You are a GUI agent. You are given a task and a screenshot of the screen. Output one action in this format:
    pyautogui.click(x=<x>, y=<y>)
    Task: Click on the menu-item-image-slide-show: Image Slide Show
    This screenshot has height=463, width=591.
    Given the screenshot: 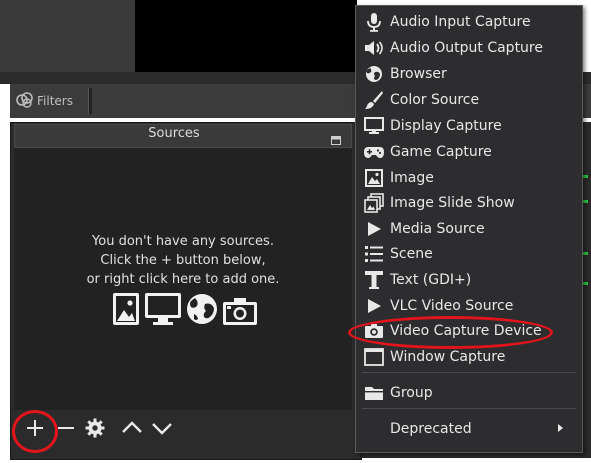 What is the action you would take?
    pyautogui.click(x=468, y=203)
    